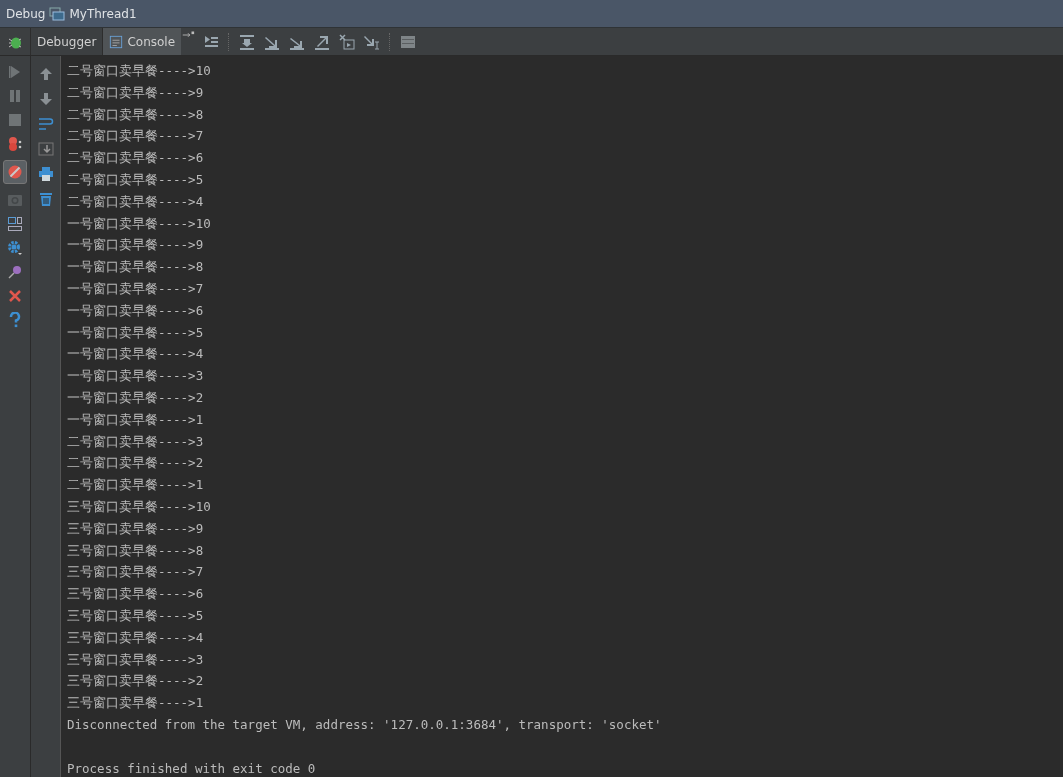 The width and height of the screenshot is (1063, 777). I want to click on soft-wrap-icon, so click(45, 124).